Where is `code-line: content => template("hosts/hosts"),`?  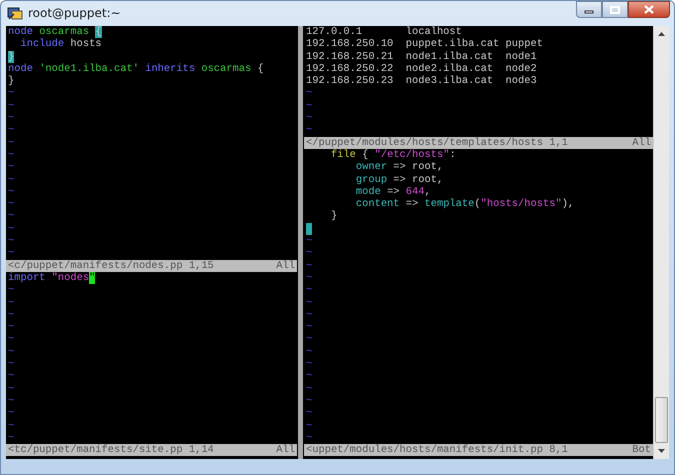
code-line: content => template("hosts/hosts"), is located at coordinates (464, 204).